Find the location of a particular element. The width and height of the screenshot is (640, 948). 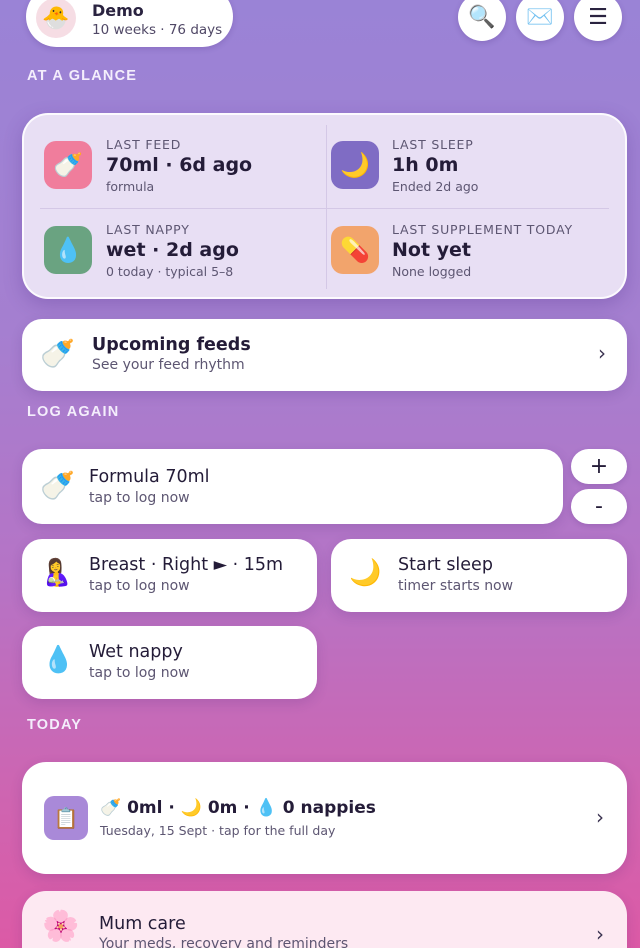

last-feed-label: LAST FEED is located at coordinates (144, 144).